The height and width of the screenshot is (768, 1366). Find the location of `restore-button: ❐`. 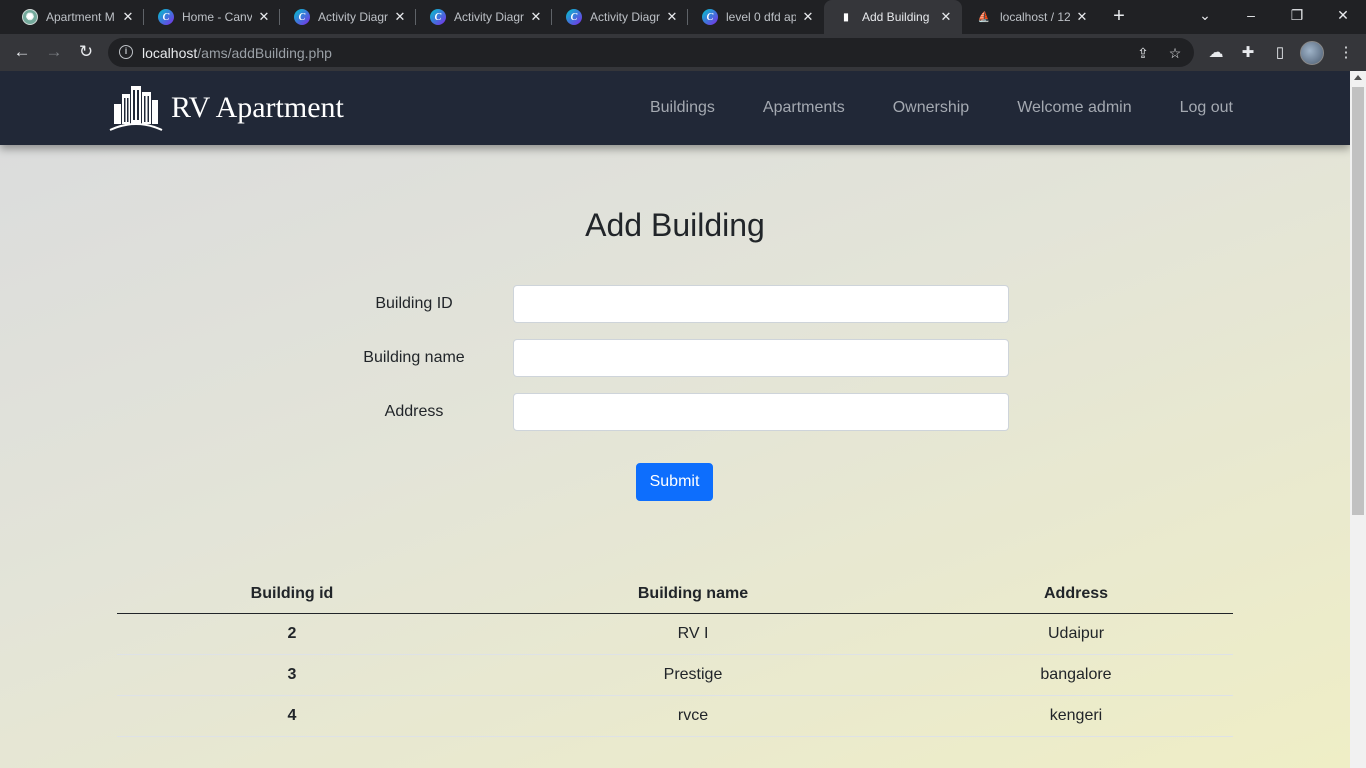

restore-button: ❐ is located at coordinates (1297, 16).